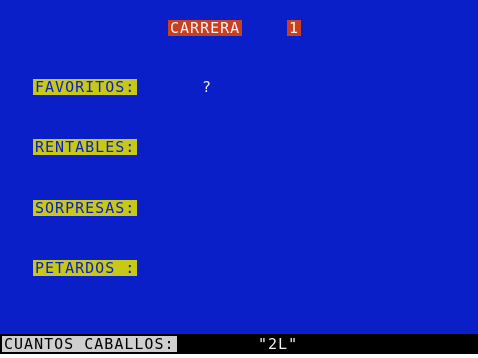 This screenshot has width=478, height=358. Describe the element at coordinates (89, 344) in the screenshot. I see `prompt-label: CUANTOS CABALLOS:` at that location.